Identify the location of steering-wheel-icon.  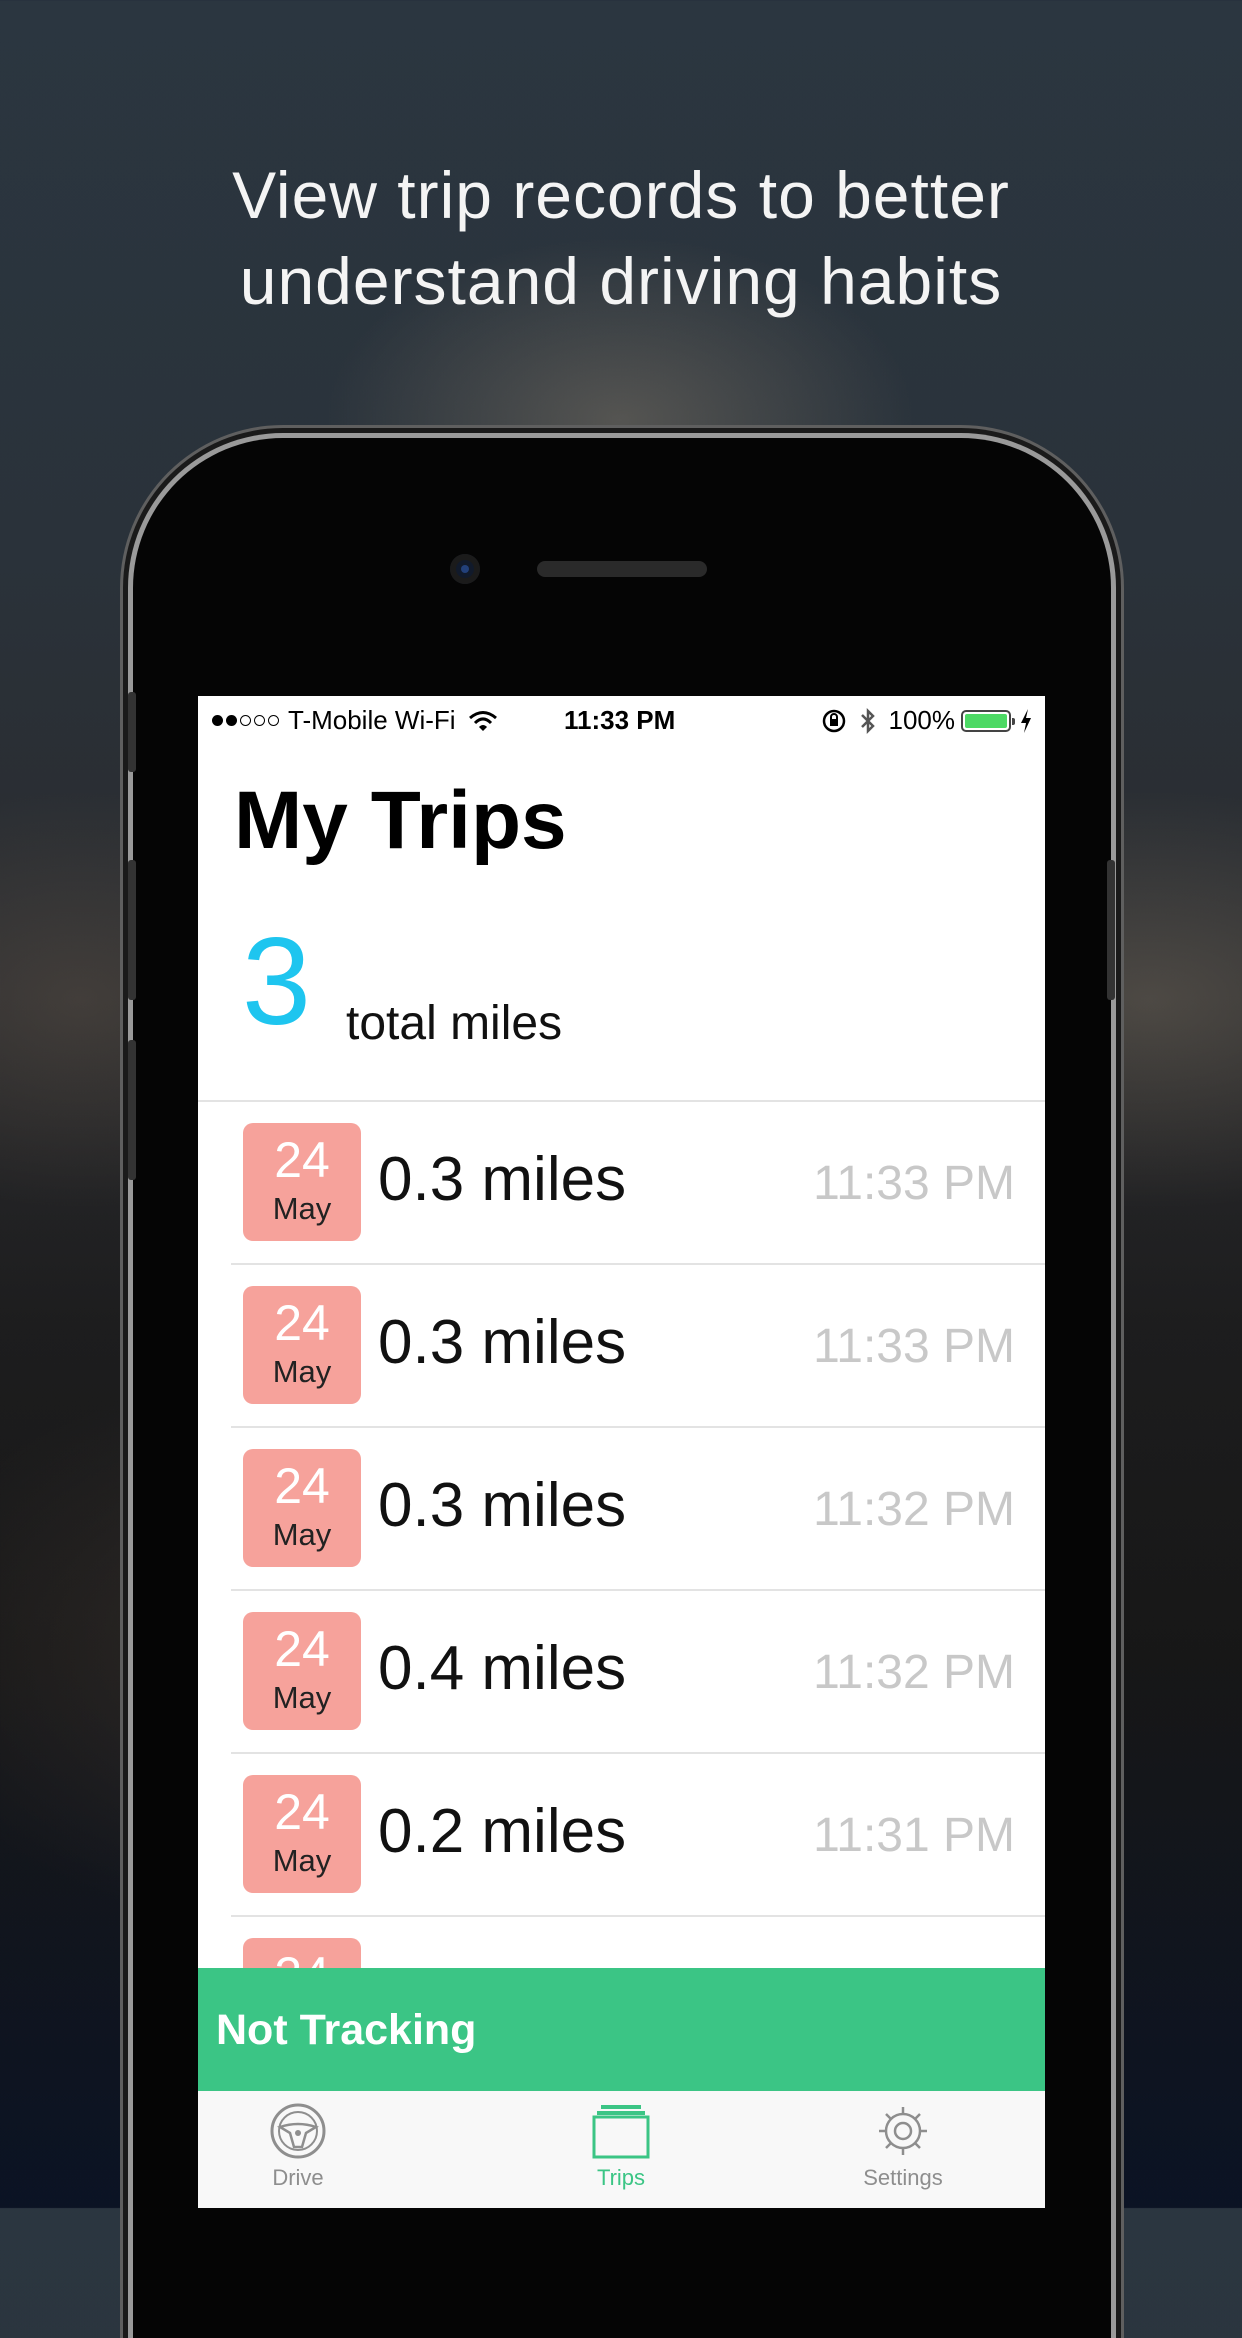
(298, 2131).